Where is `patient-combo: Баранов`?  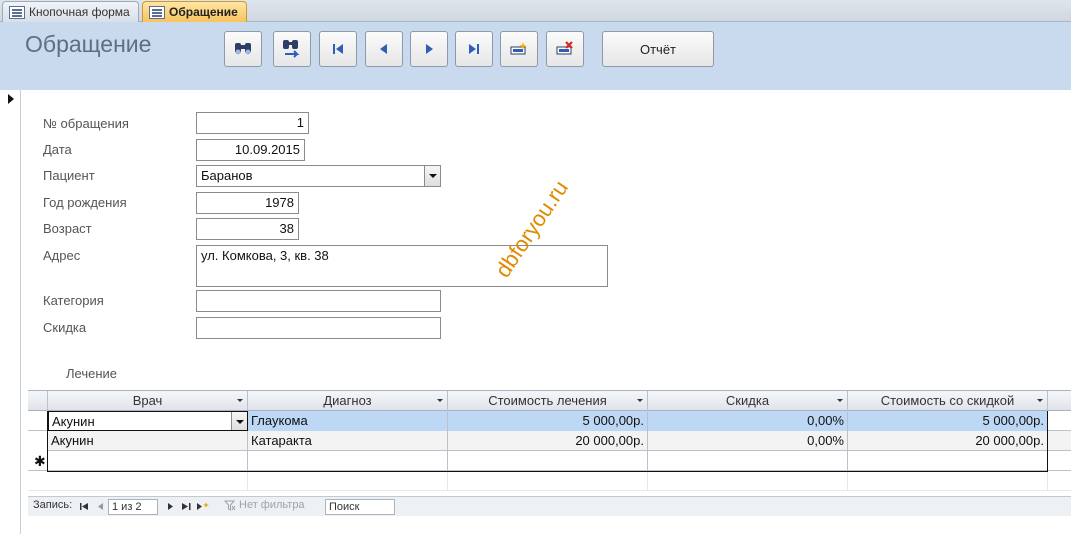 patient-combo: Баранов is located at coordinates (318, 176).